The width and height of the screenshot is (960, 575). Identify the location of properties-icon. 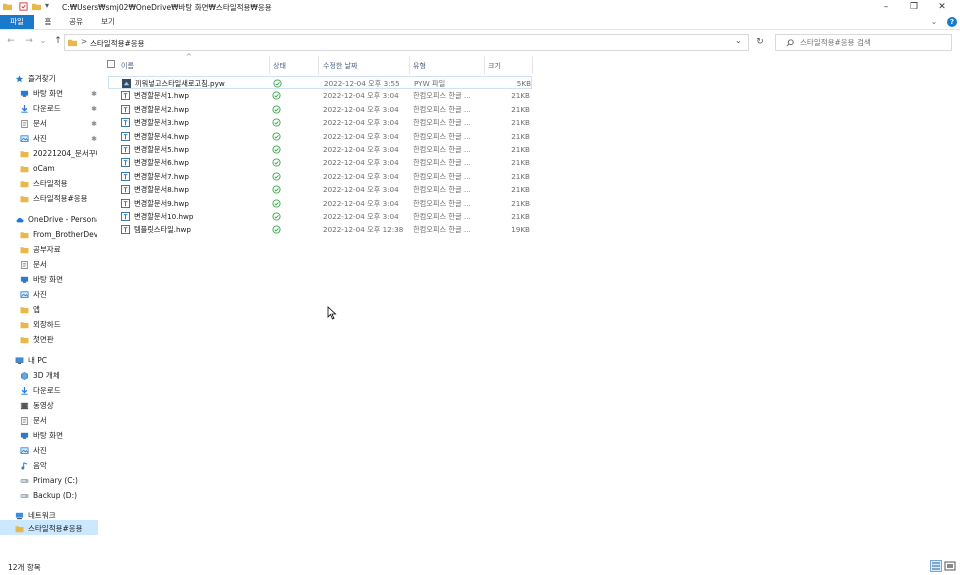
(23, 6).